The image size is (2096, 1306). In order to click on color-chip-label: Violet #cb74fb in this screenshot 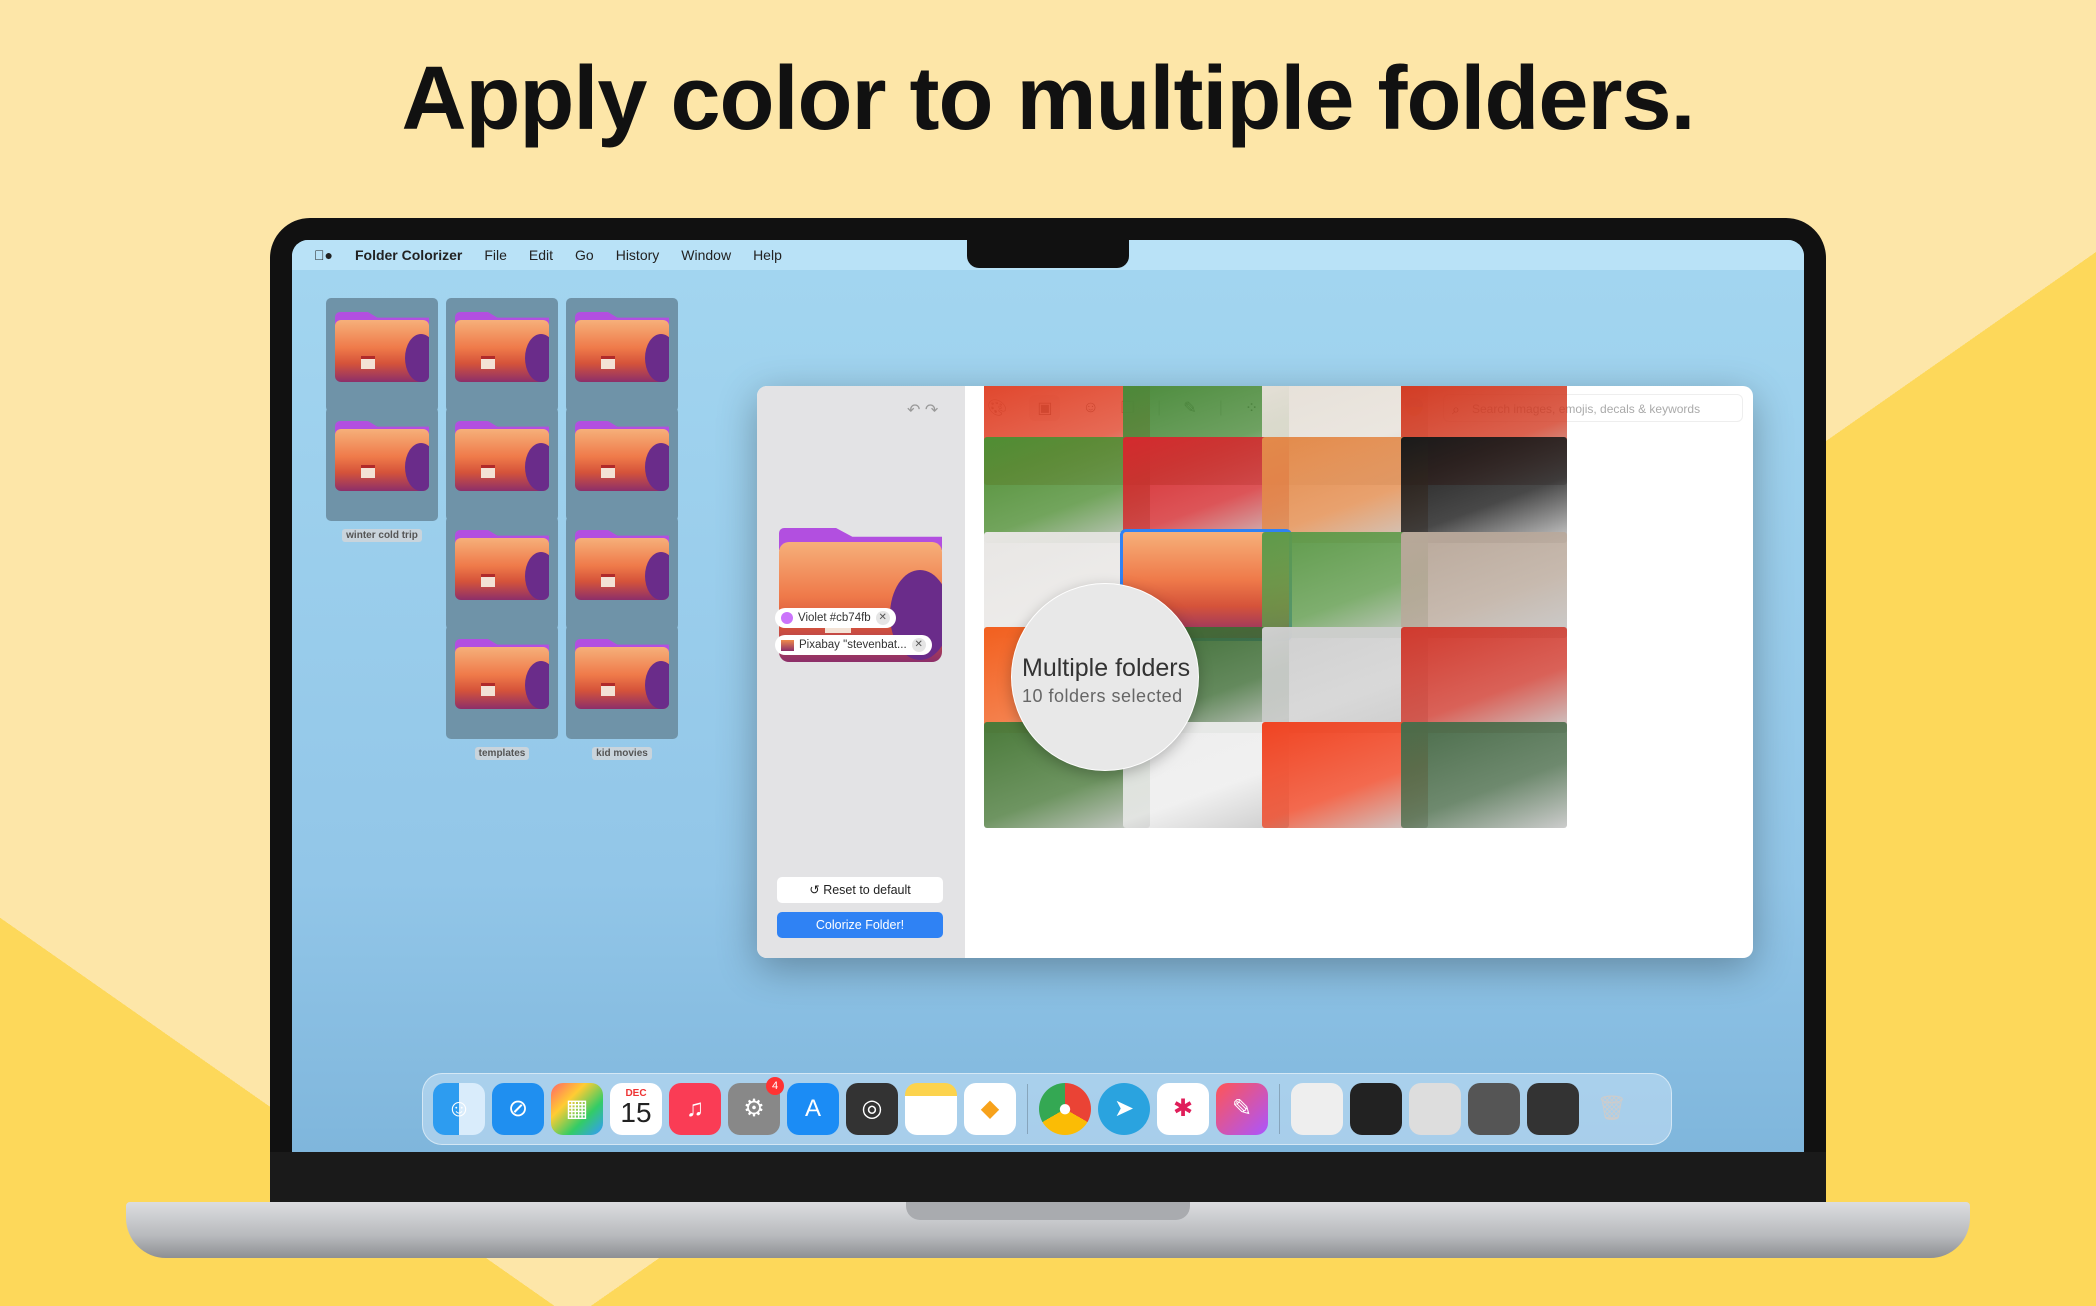, I will do `click(834, 618)`.